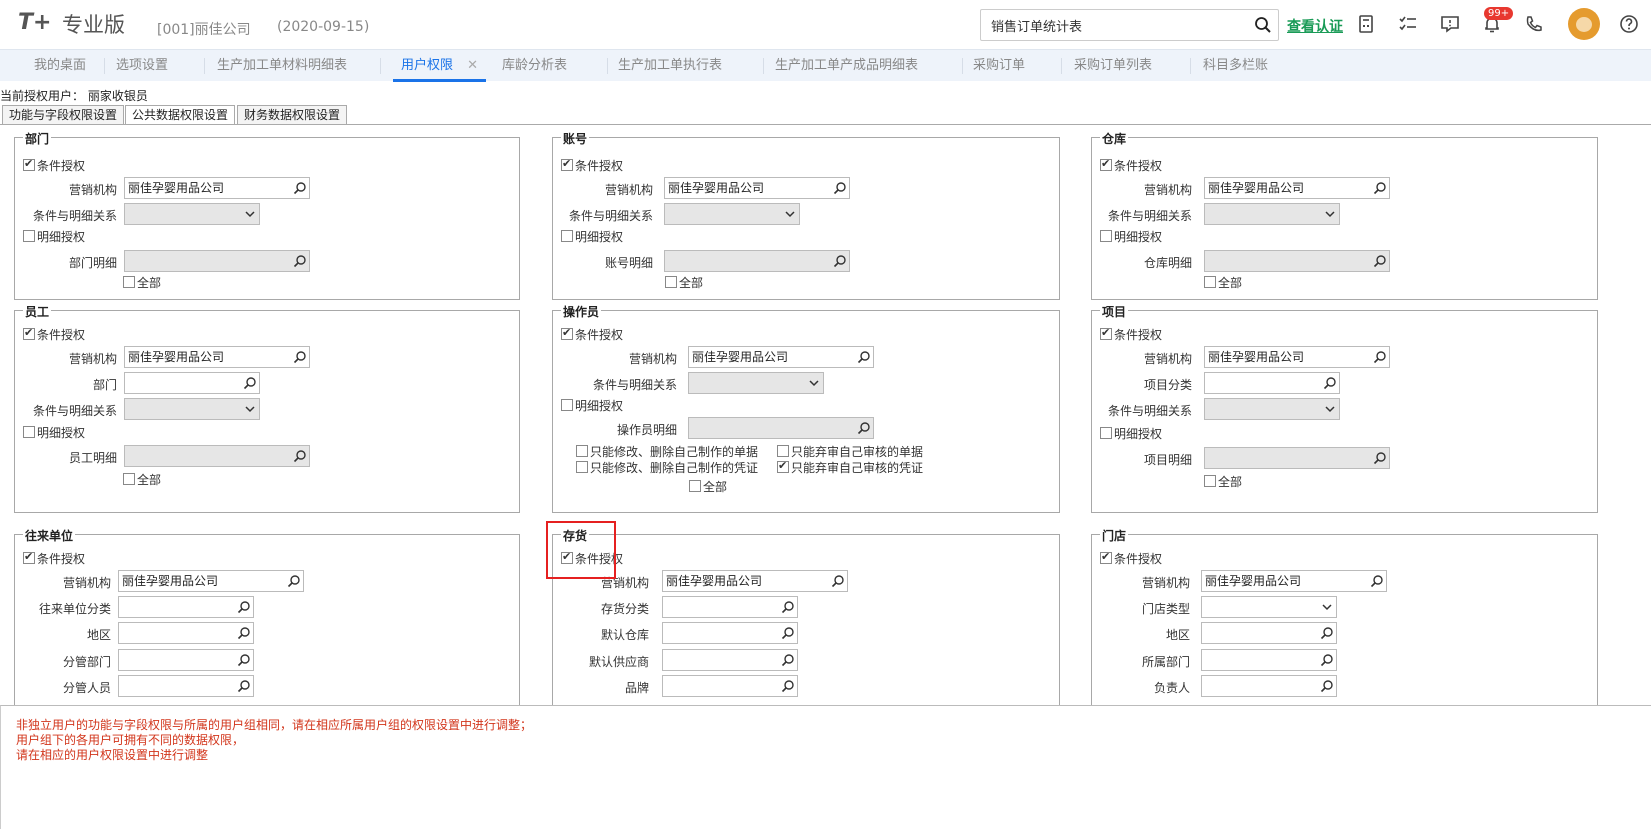  What do you see at coordinates (1450, 24) in the screenshot?
I see `feedback-icon` at bounding box center [1450, 24].